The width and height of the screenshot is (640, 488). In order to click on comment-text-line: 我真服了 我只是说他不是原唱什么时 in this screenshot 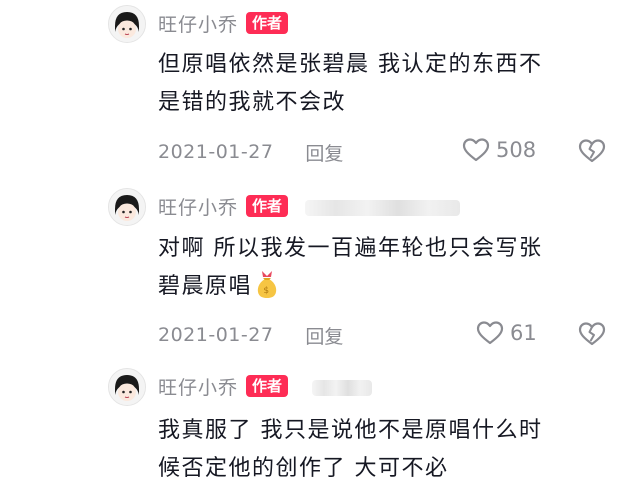, I will do `click(350, 430)`.